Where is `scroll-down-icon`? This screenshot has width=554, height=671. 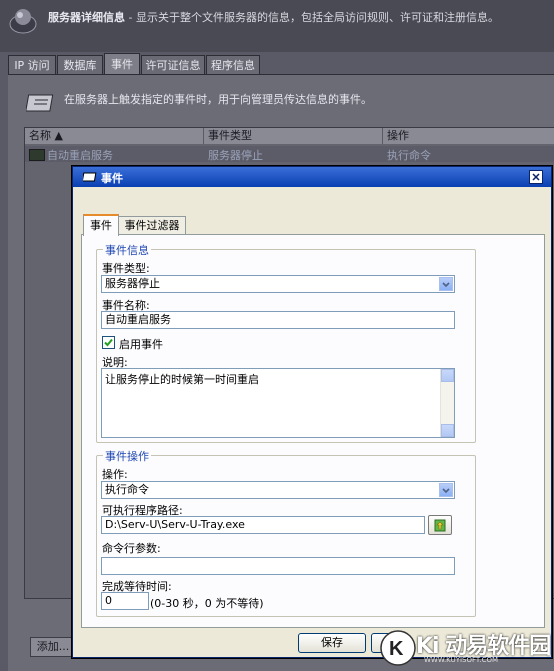 scroll-down-icon is located at coordinates (447, 430).